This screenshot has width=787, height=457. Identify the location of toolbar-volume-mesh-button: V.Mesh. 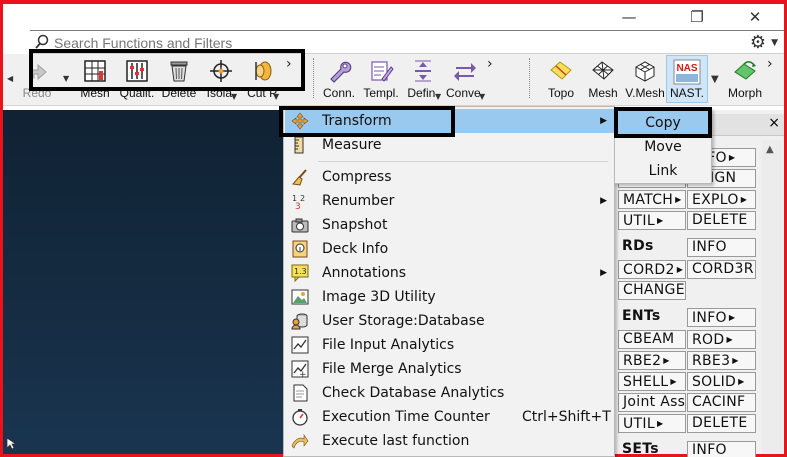
(645, 79).